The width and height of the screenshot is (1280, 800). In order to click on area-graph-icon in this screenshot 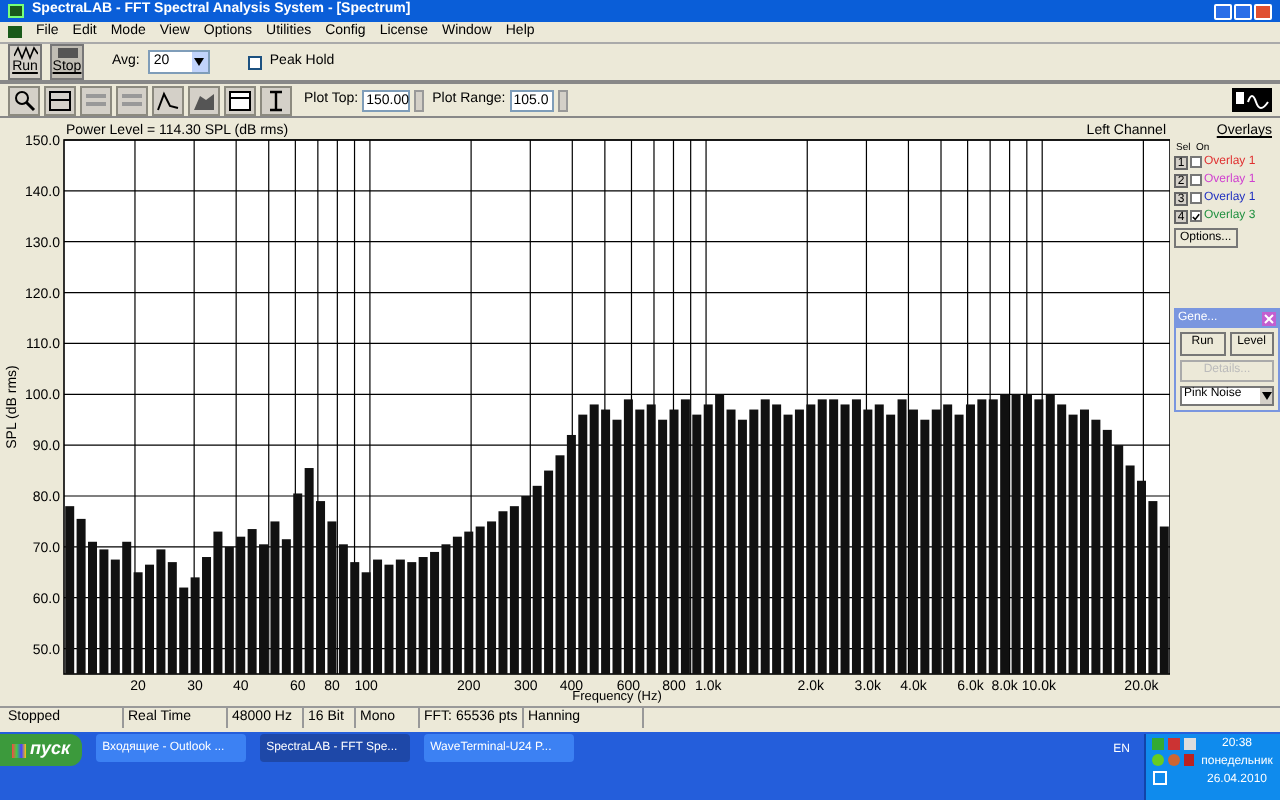, I will do `click(204, 100)`.